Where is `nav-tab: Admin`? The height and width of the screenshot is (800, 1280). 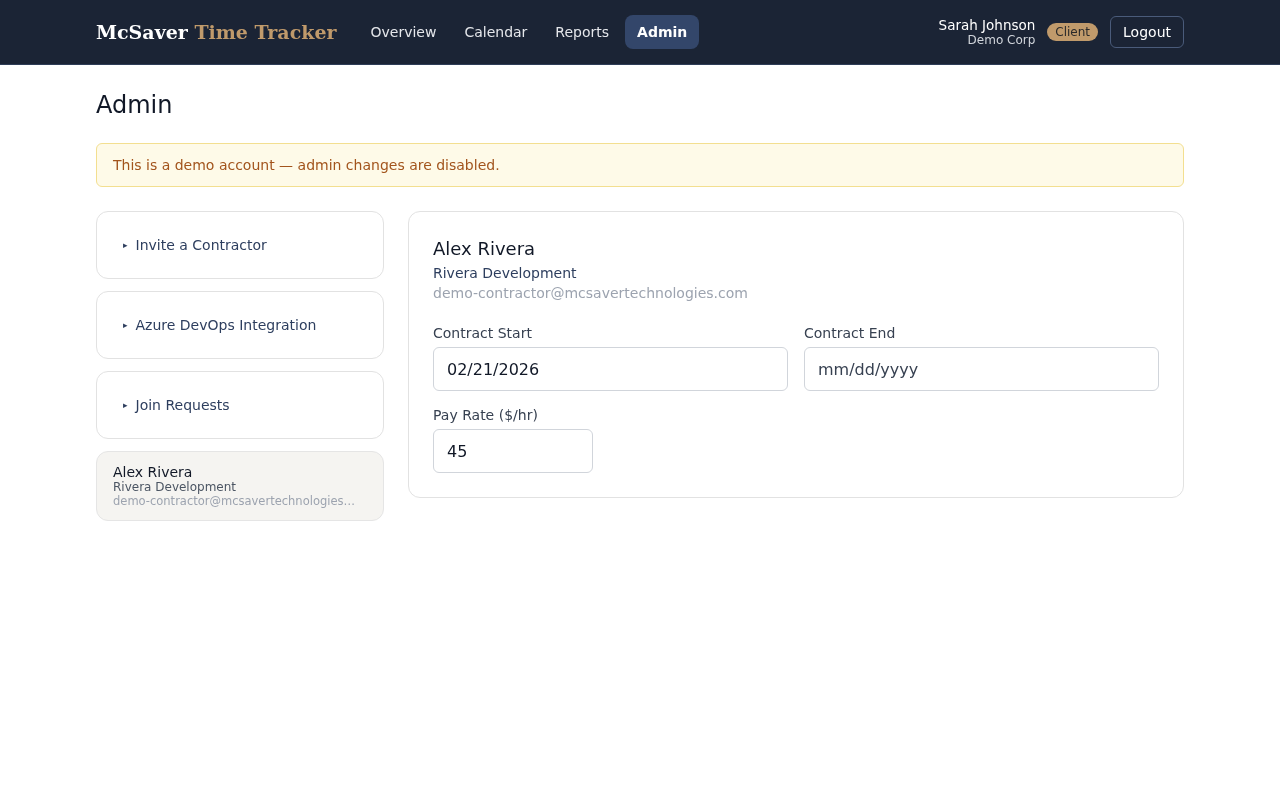
nav-tab: Admin is located at coordinates (662, 32).